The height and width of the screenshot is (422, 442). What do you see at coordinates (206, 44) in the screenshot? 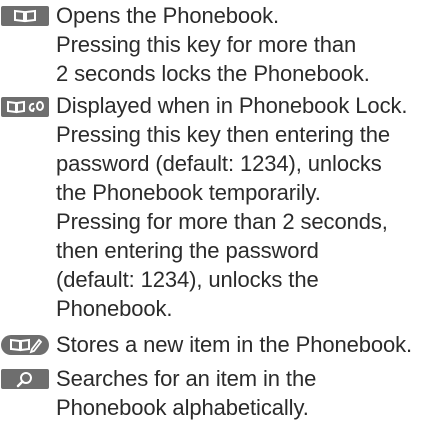
I see `text-line: Pressing this key for more than` at bounding box center [206, 44].